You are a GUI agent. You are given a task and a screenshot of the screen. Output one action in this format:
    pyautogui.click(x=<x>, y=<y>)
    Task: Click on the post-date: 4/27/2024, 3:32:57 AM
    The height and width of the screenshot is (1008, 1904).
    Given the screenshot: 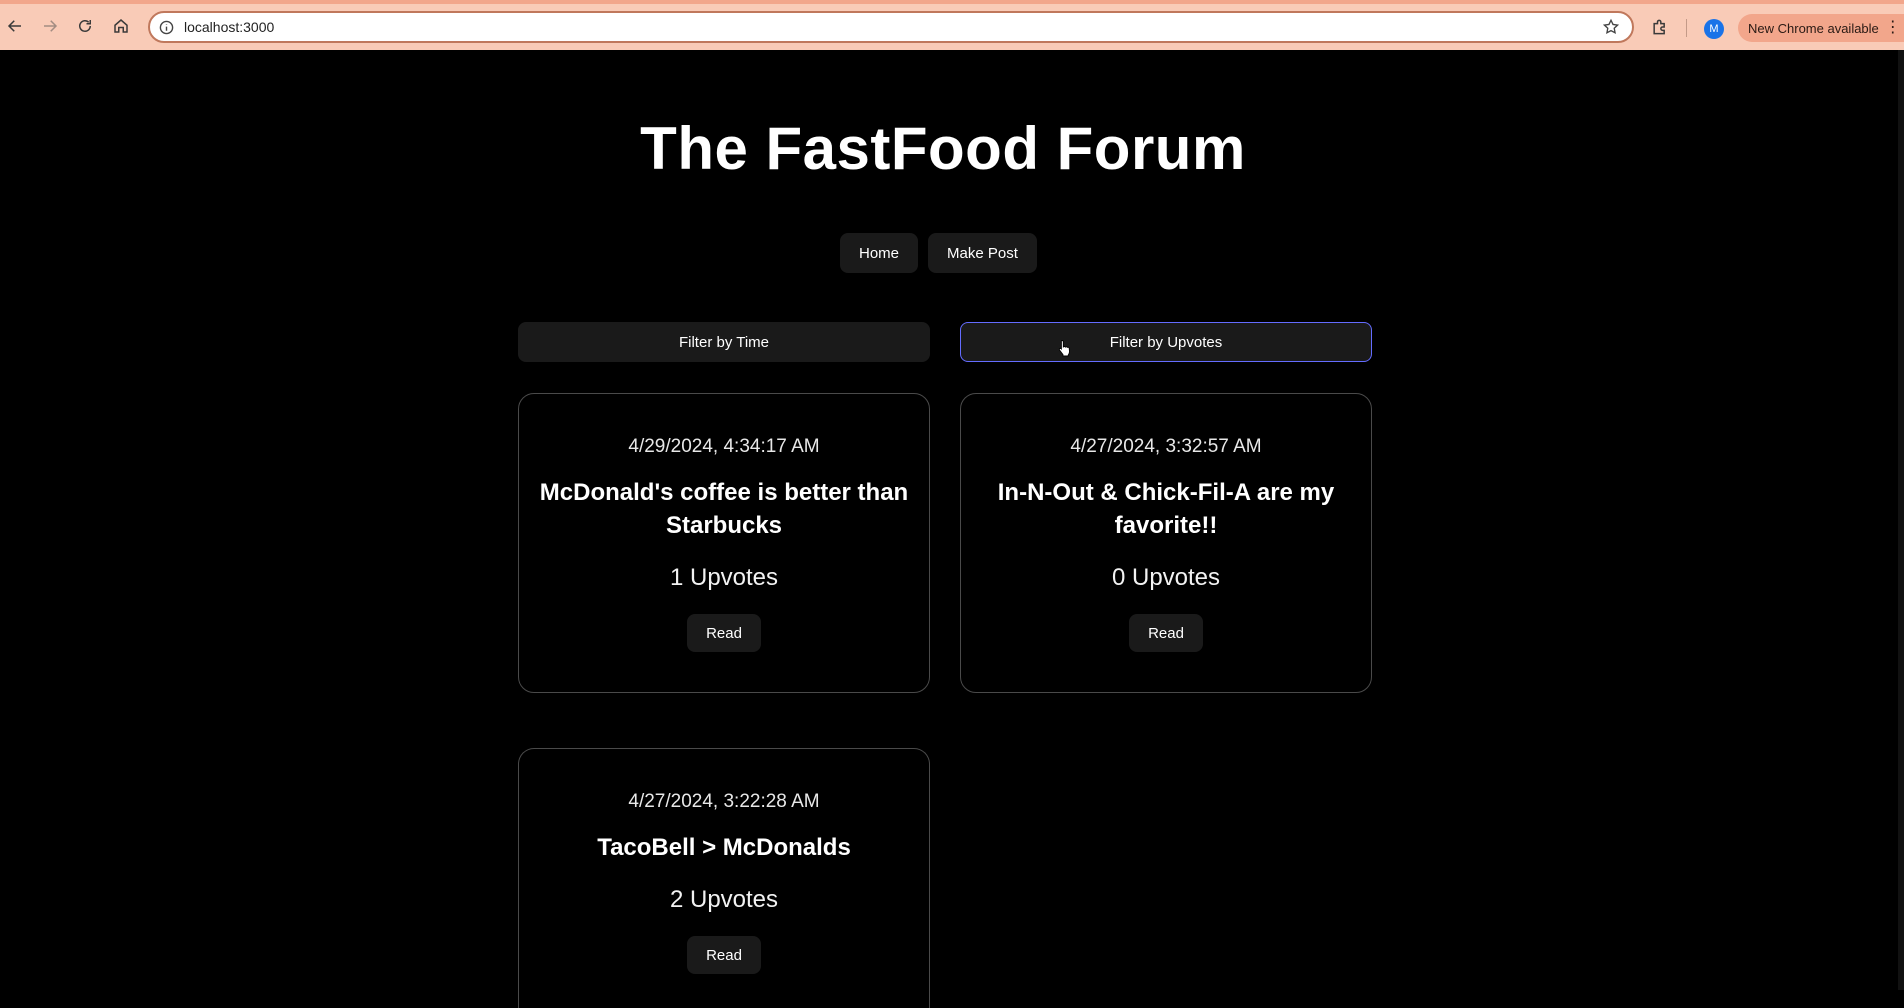 What is the action you would take?
    pyautogui.click(x=1166, y=446)
    